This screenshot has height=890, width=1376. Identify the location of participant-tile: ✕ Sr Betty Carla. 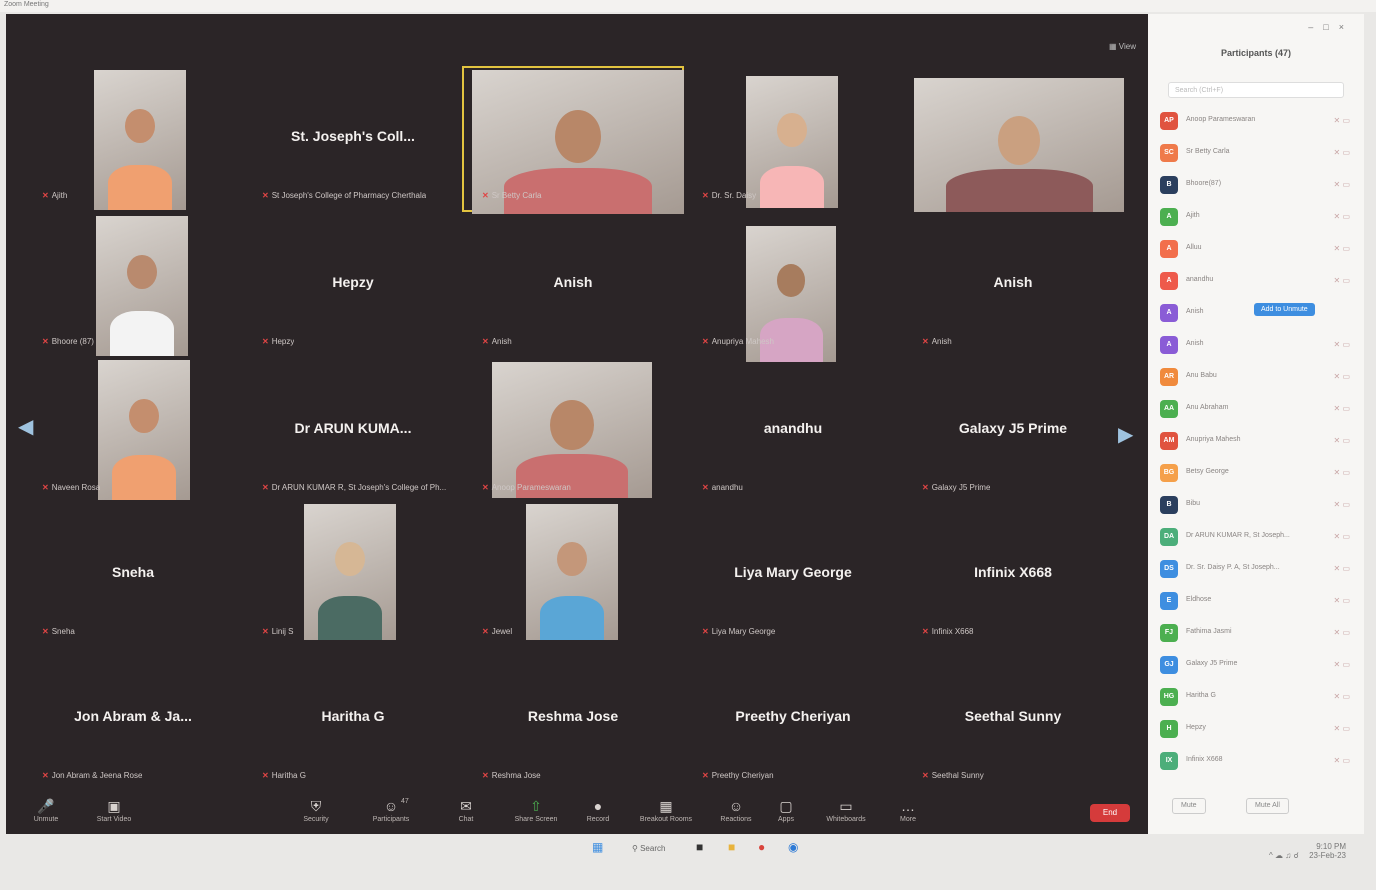
(573, 140).